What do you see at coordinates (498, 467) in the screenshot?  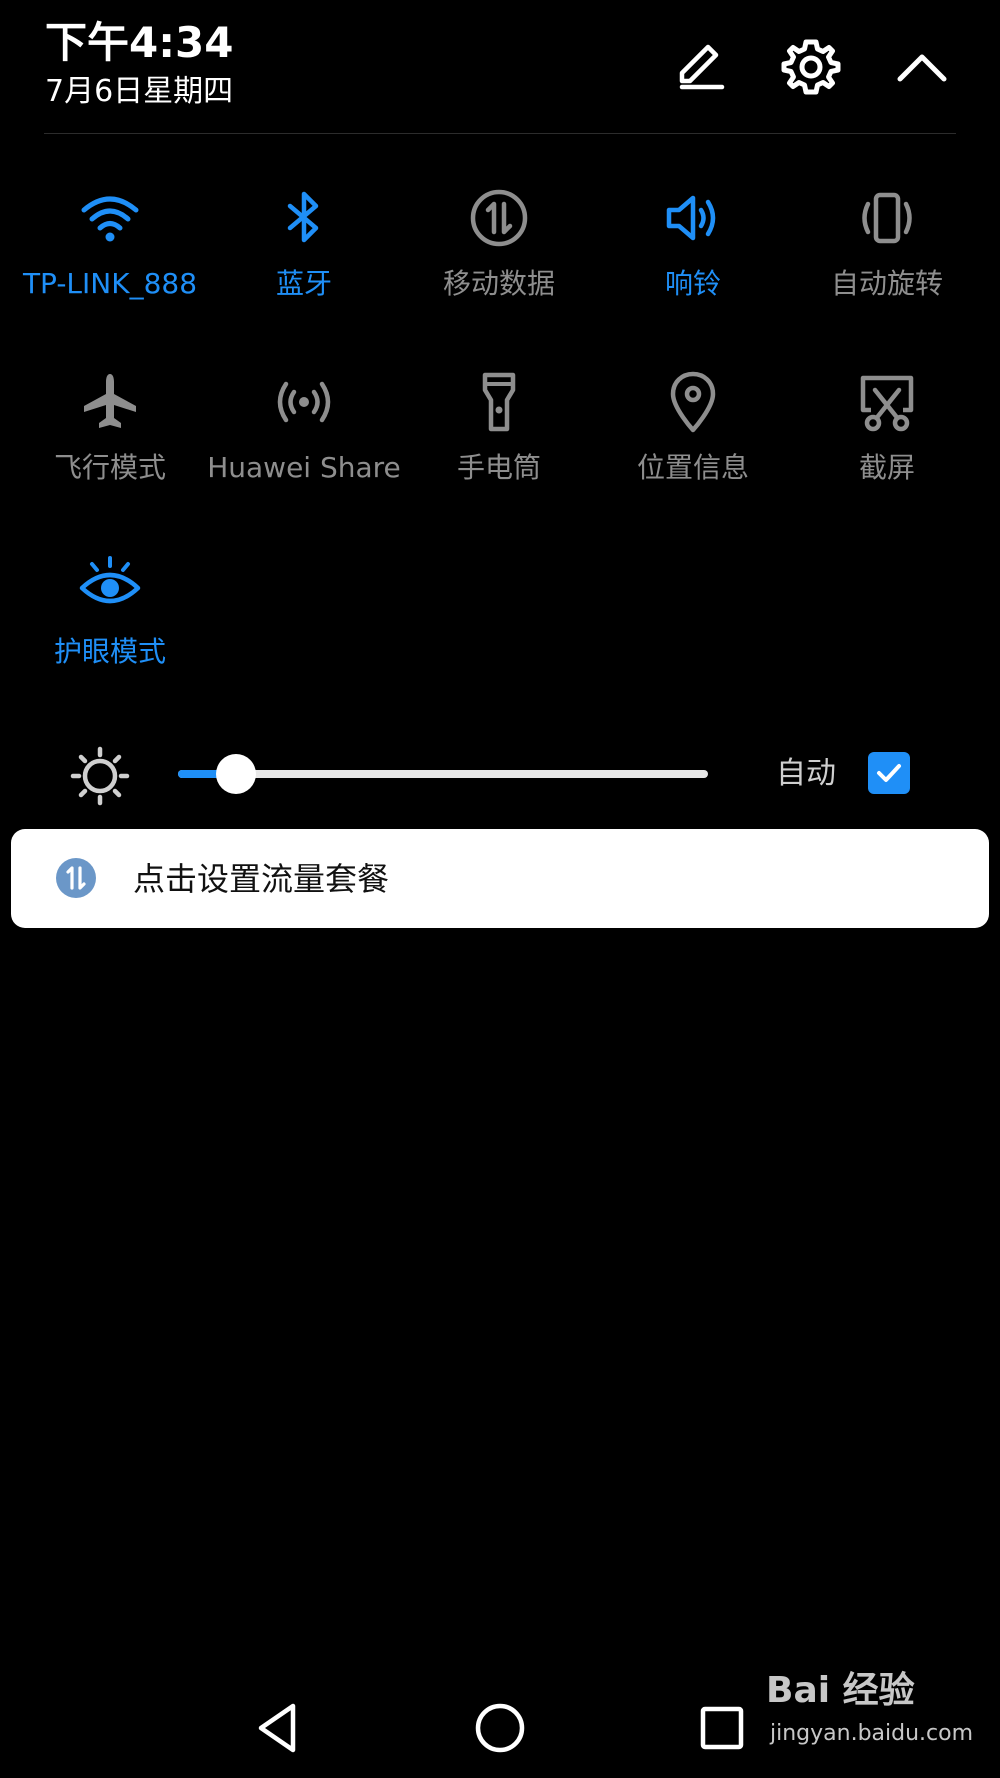 I see `tile-label: 手电筒` at bounding box center [498, 467].